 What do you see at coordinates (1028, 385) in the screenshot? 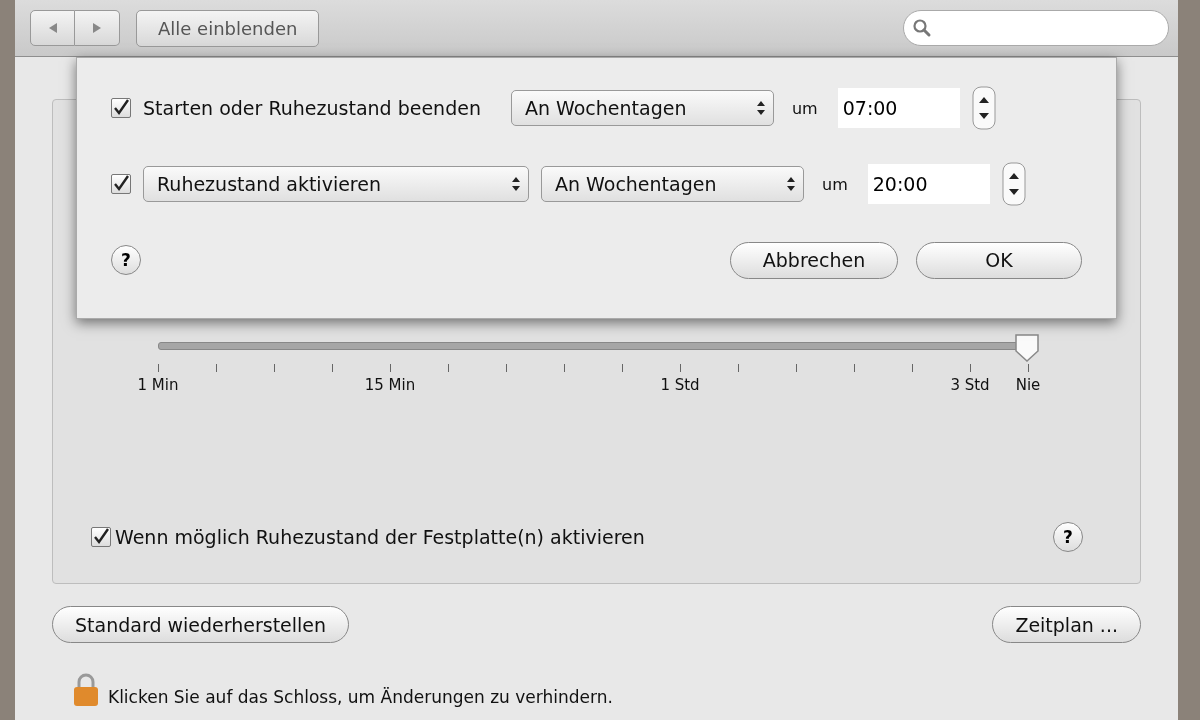
I see `scale-label: Nie` at bounding box center [1028, 385].